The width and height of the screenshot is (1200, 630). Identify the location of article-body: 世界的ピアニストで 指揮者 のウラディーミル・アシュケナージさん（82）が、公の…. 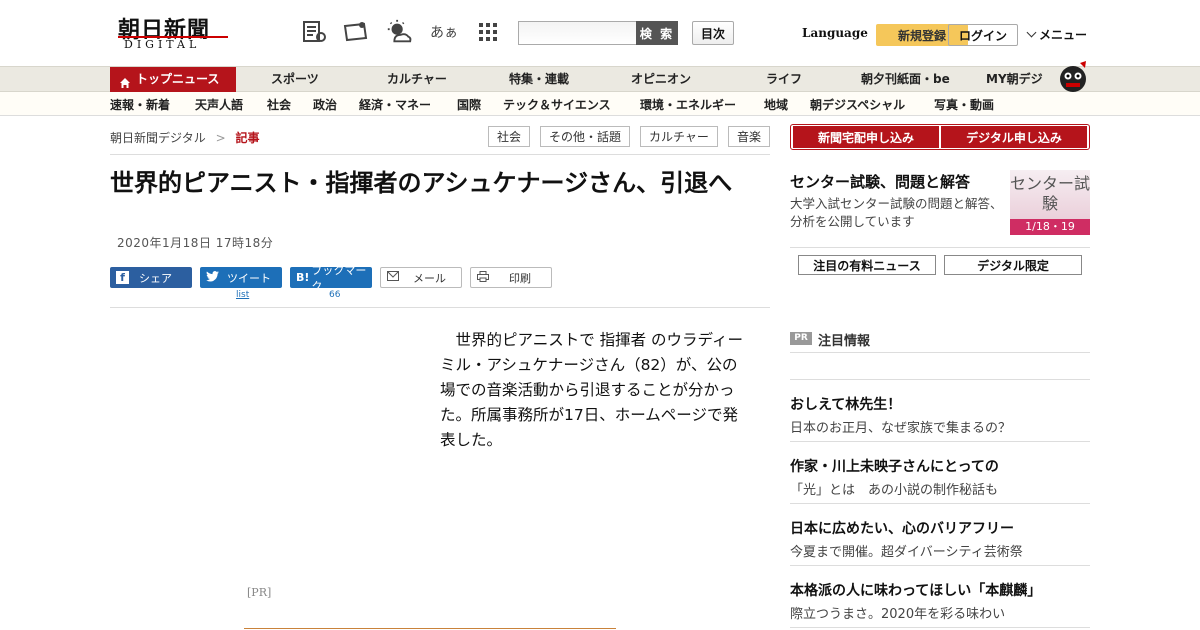
(591, 390).